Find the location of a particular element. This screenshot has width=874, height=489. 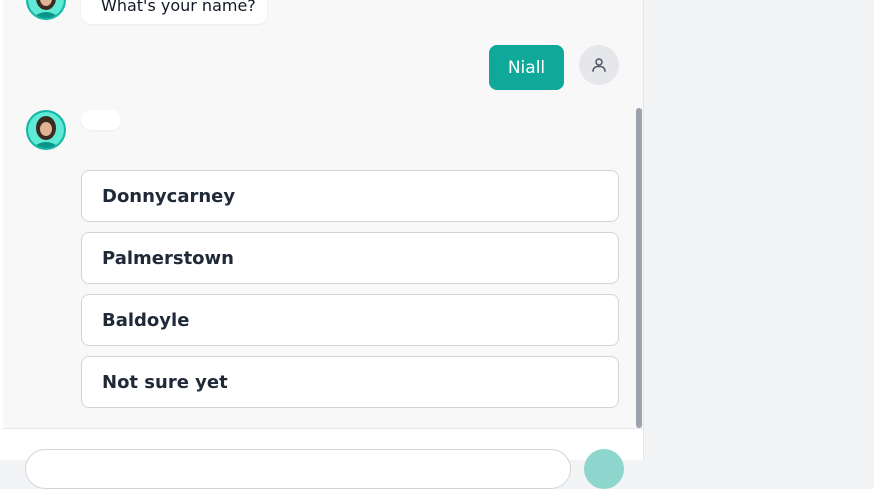

option-palmerstown: Palmerstown is located at coordinates (350, 258).